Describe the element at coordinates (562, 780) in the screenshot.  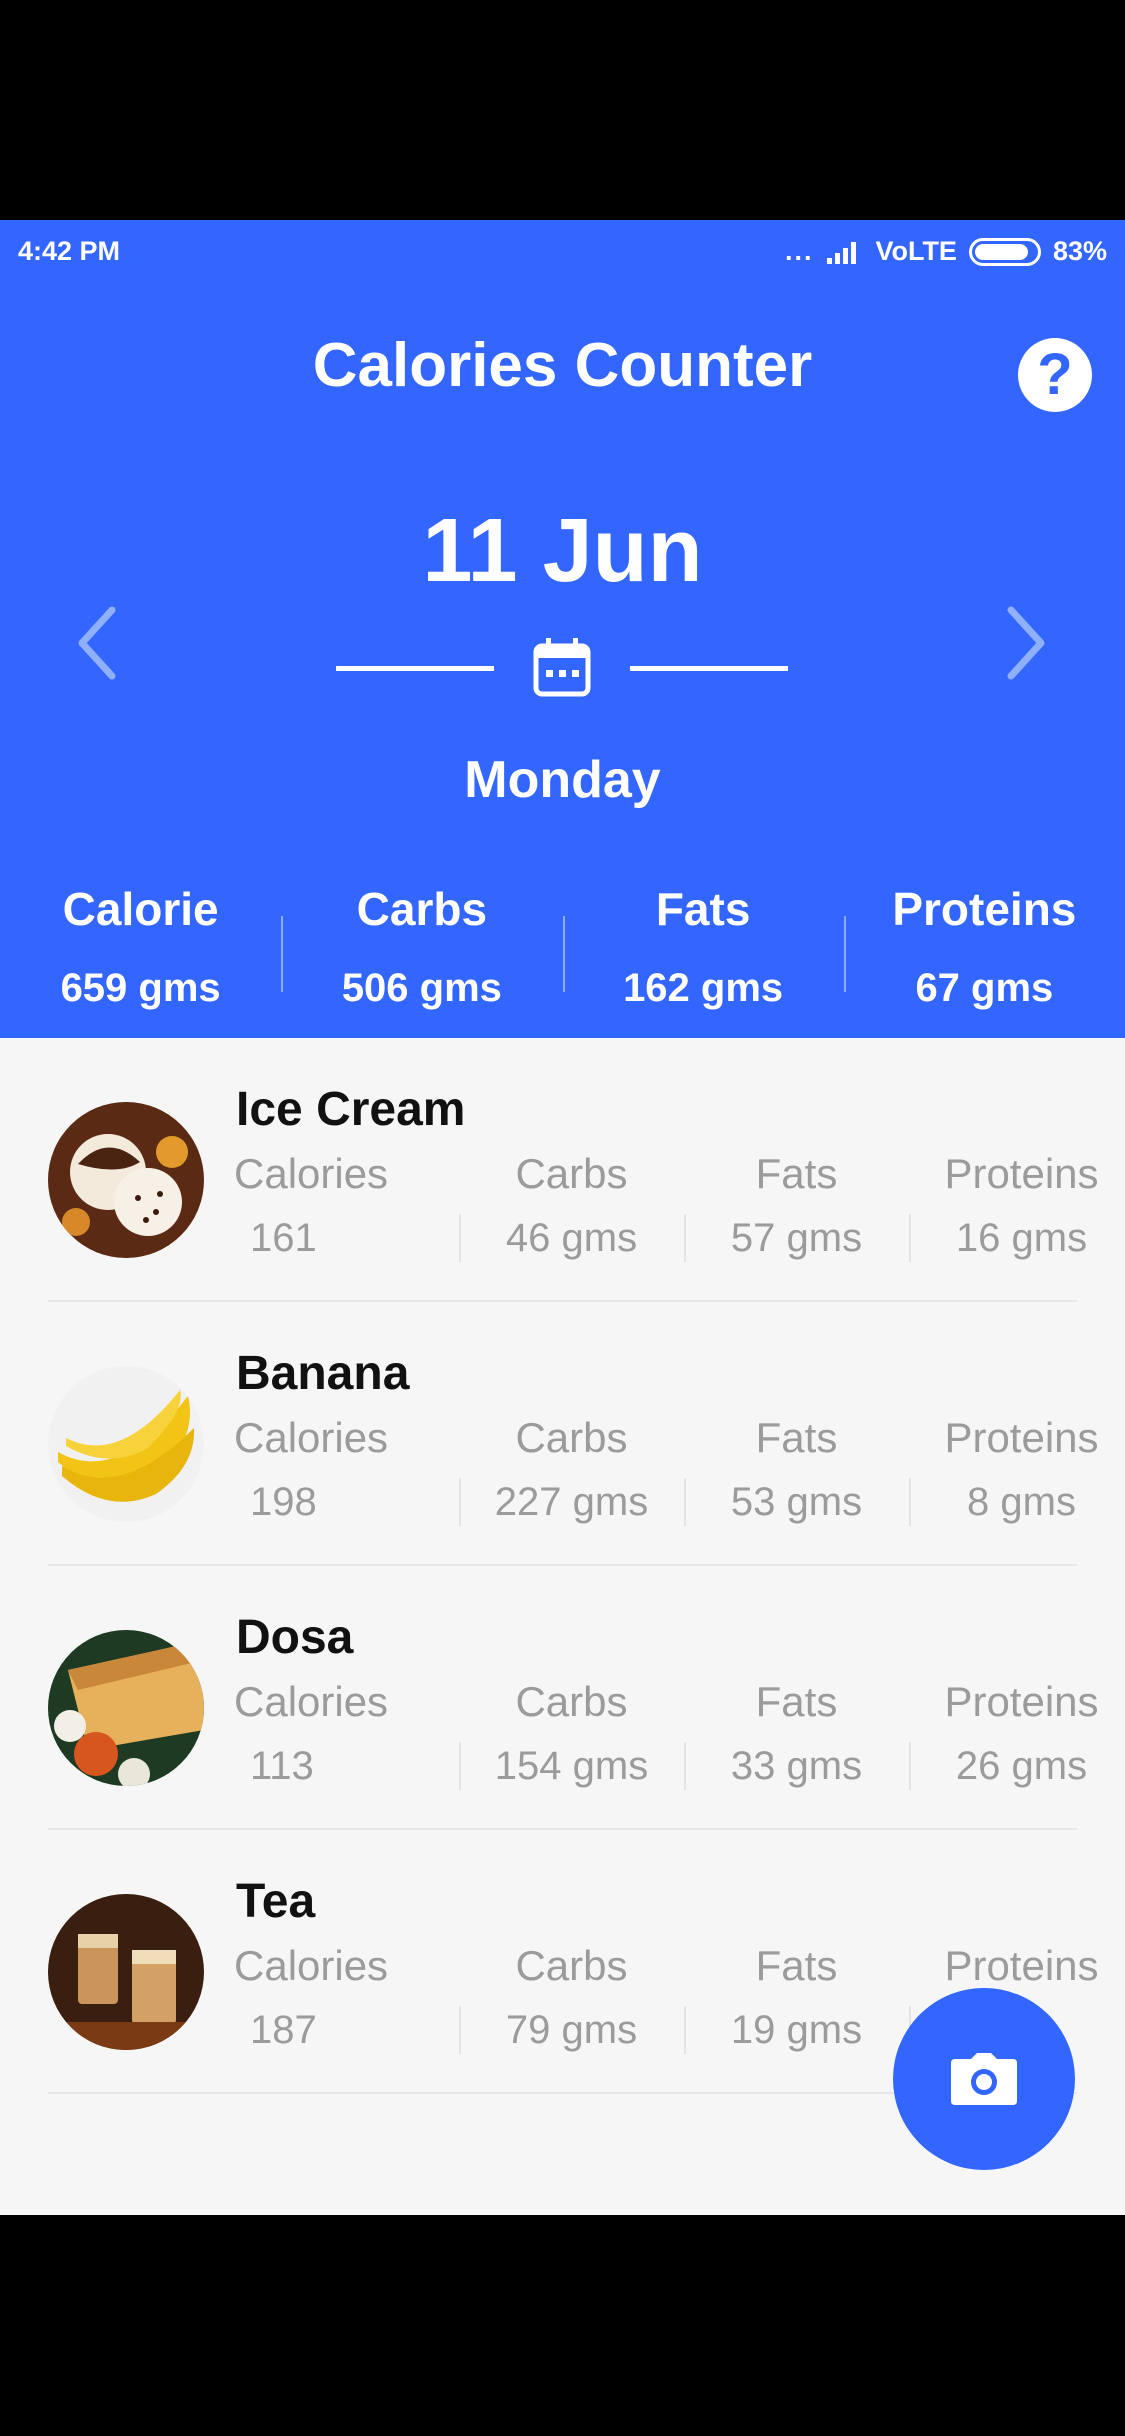
I see `weekday-label: Monday` at that location.